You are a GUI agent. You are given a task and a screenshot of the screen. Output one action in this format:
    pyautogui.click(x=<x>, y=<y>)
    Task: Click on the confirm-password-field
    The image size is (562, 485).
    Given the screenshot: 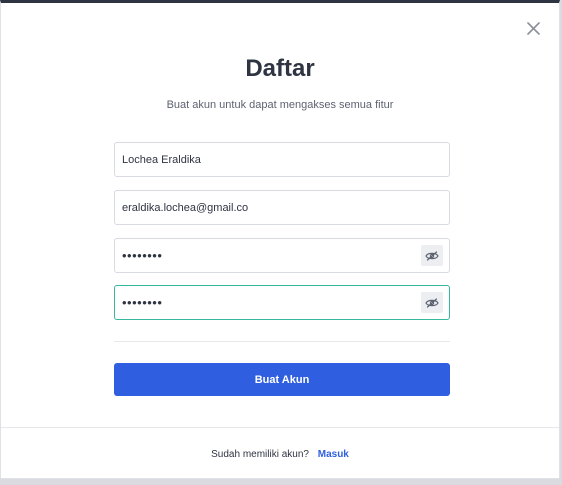 What is the action you would take?
    pyautogui.click(x=282, y=302)
    